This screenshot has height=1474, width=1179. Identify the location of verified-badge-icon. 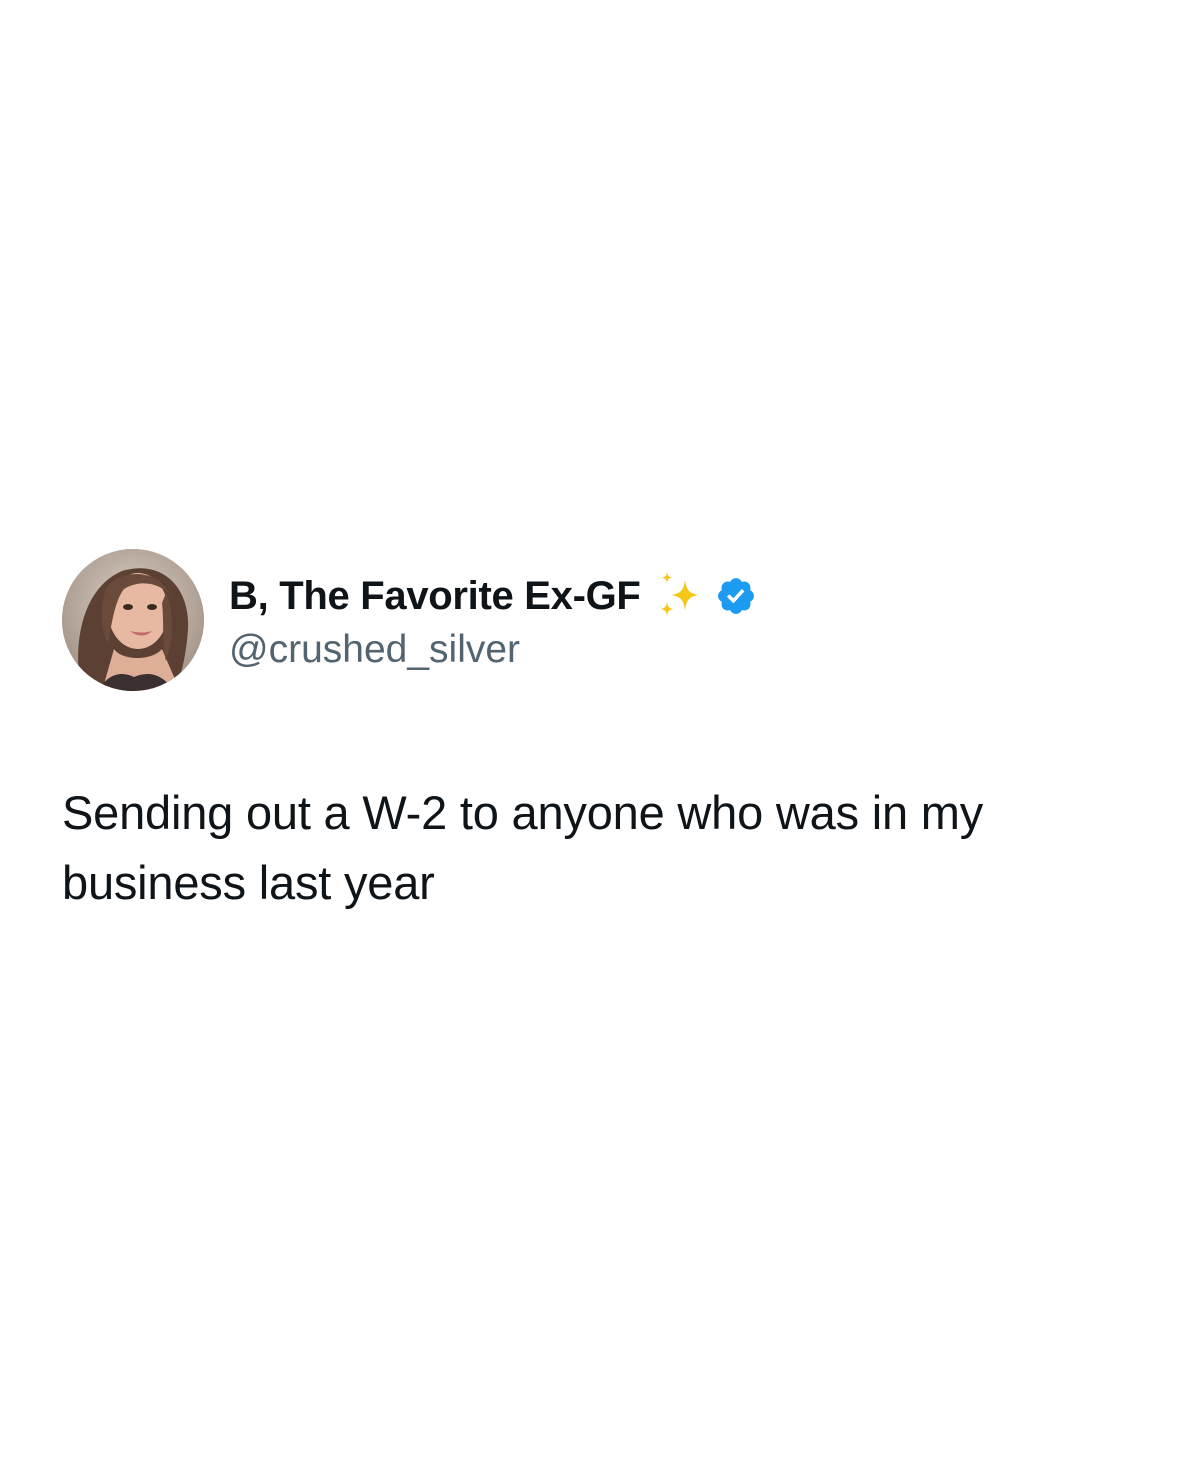
(736, 596).